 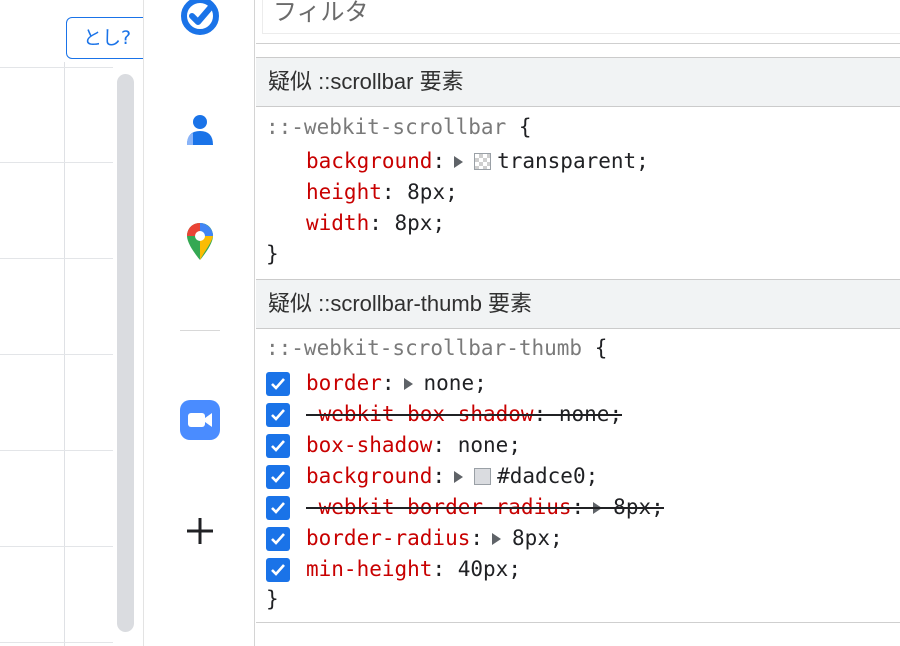 What do you see at coordinates (369, 569) in the screenshot?
I see `property-name: min-height` at bounding box center [369, 569].